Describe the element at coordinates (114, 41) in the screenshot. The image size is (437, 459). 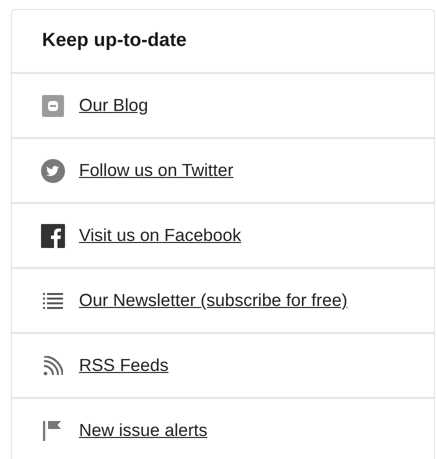
I see `panel-title: Keep up-to-date` at that location.